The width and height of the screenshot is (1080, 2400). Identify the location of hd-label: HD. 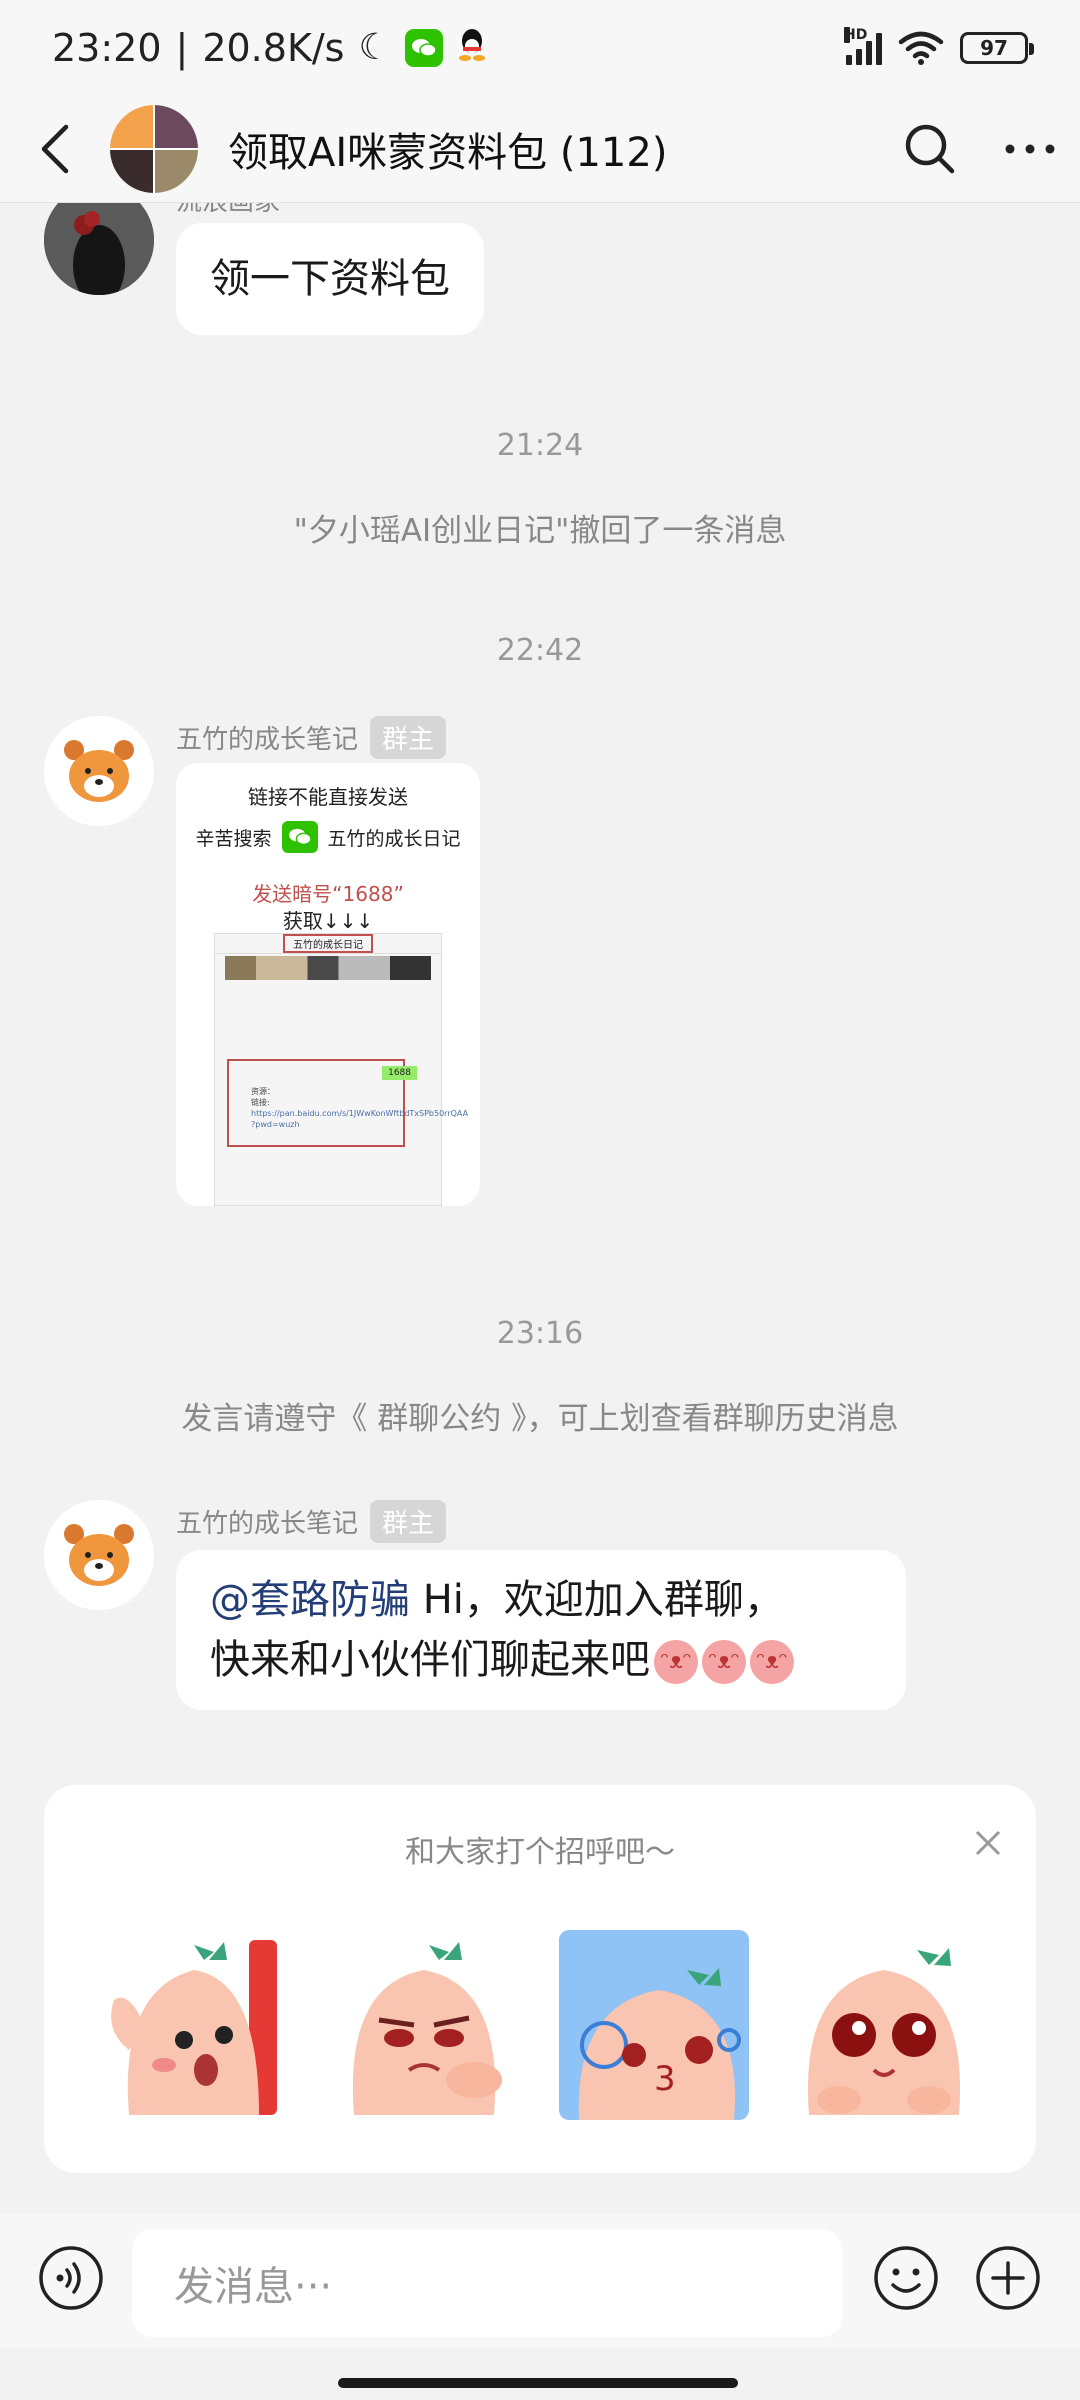
(856, 34).